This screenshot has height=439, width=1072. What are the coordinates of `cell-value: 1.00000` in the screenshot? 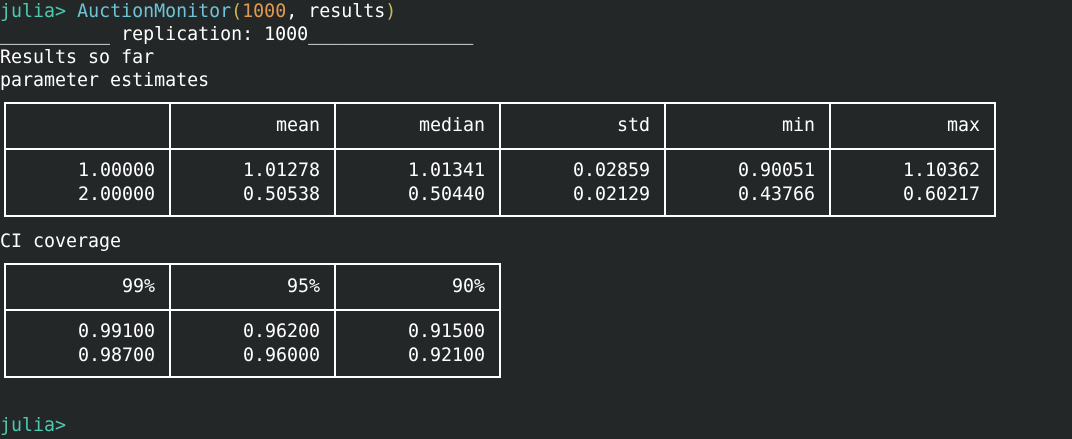 It's located at (116, 170).